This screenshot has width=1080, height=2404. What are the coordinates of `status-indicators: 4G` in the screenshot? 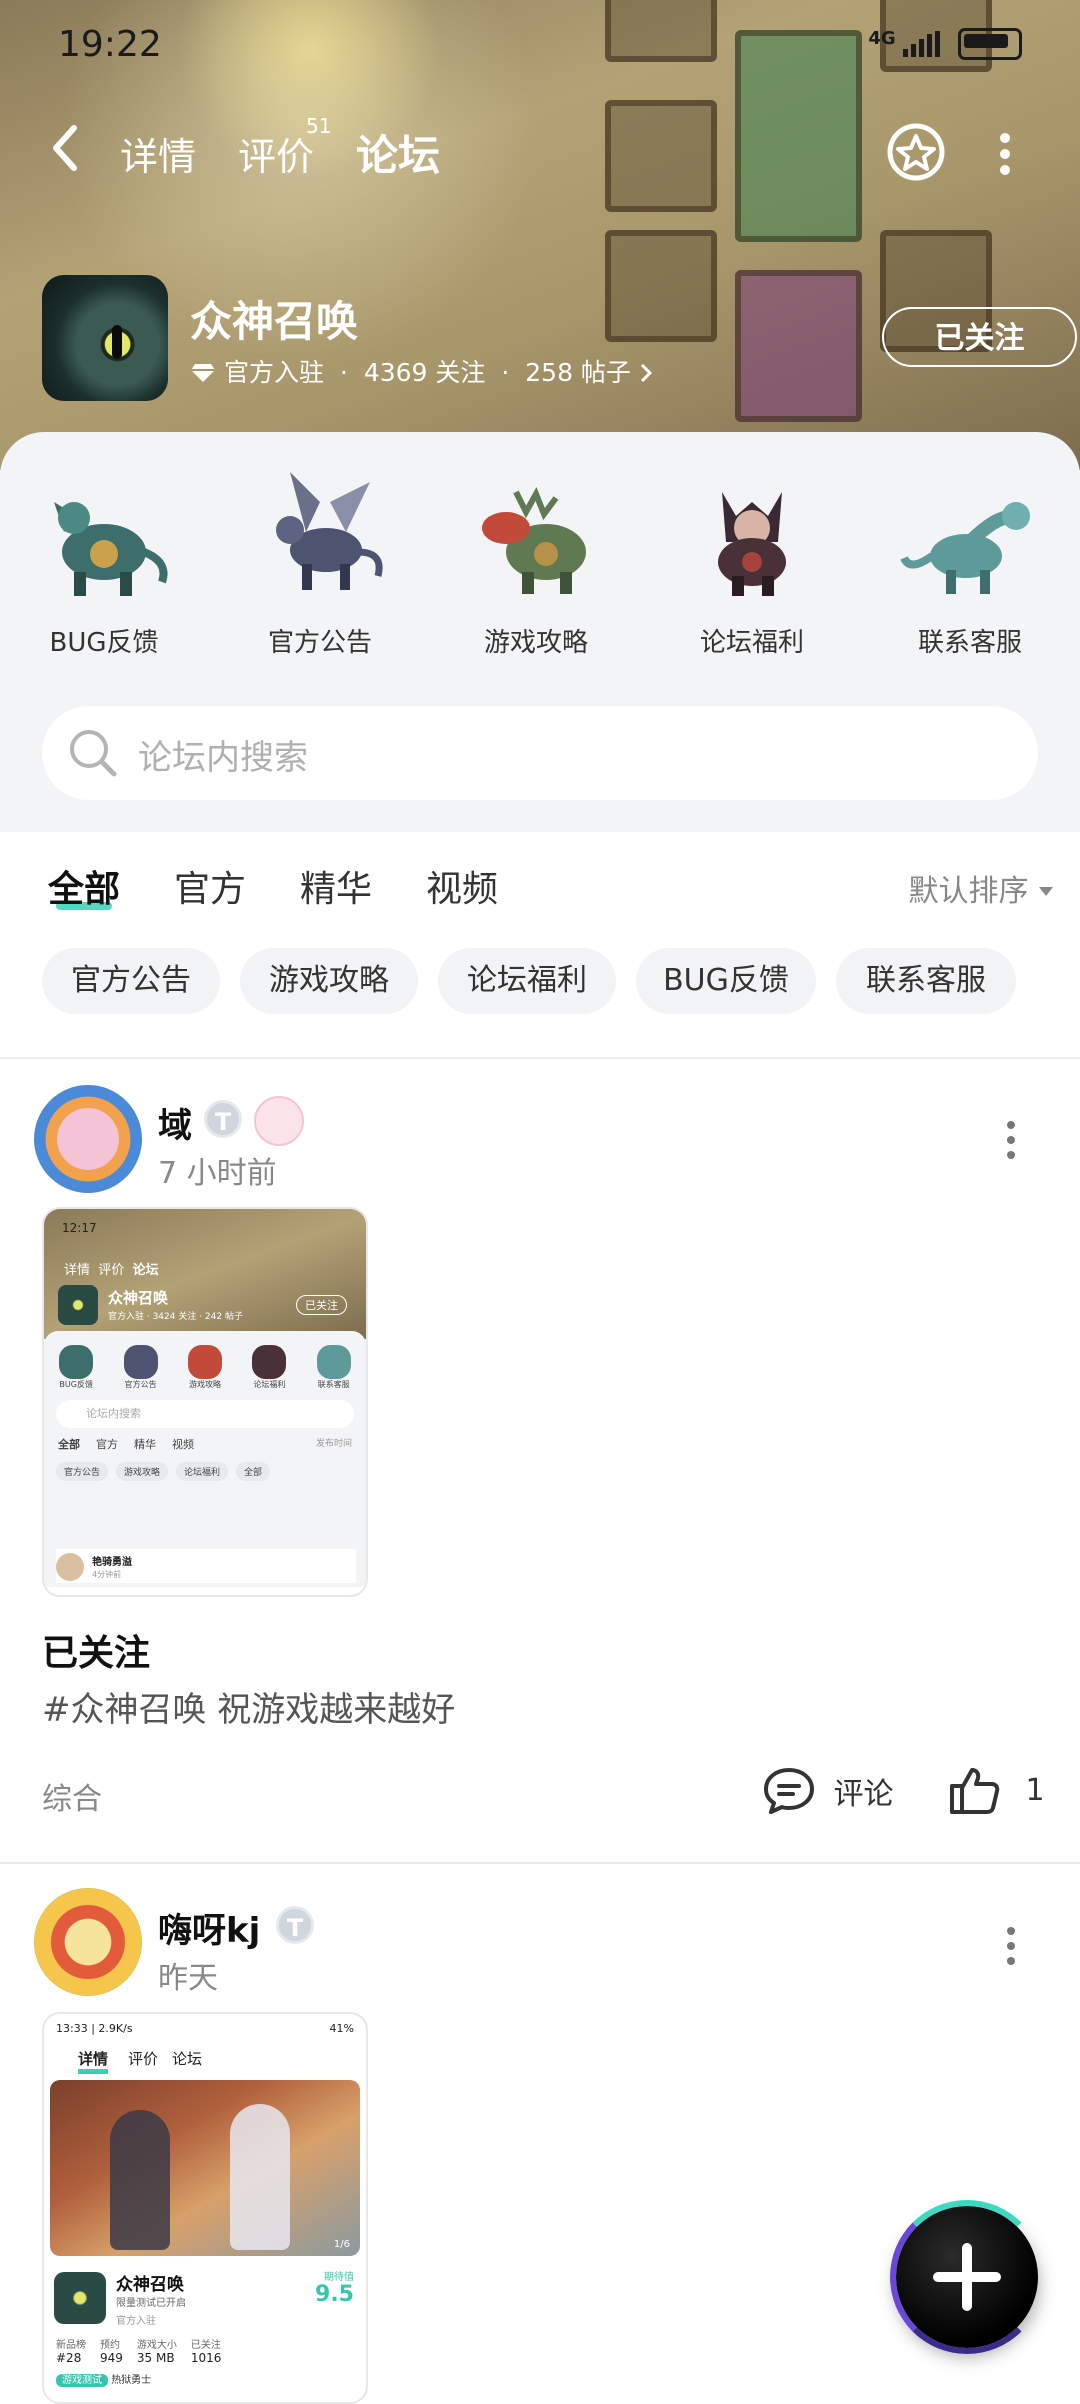 It's located at (945, 44).